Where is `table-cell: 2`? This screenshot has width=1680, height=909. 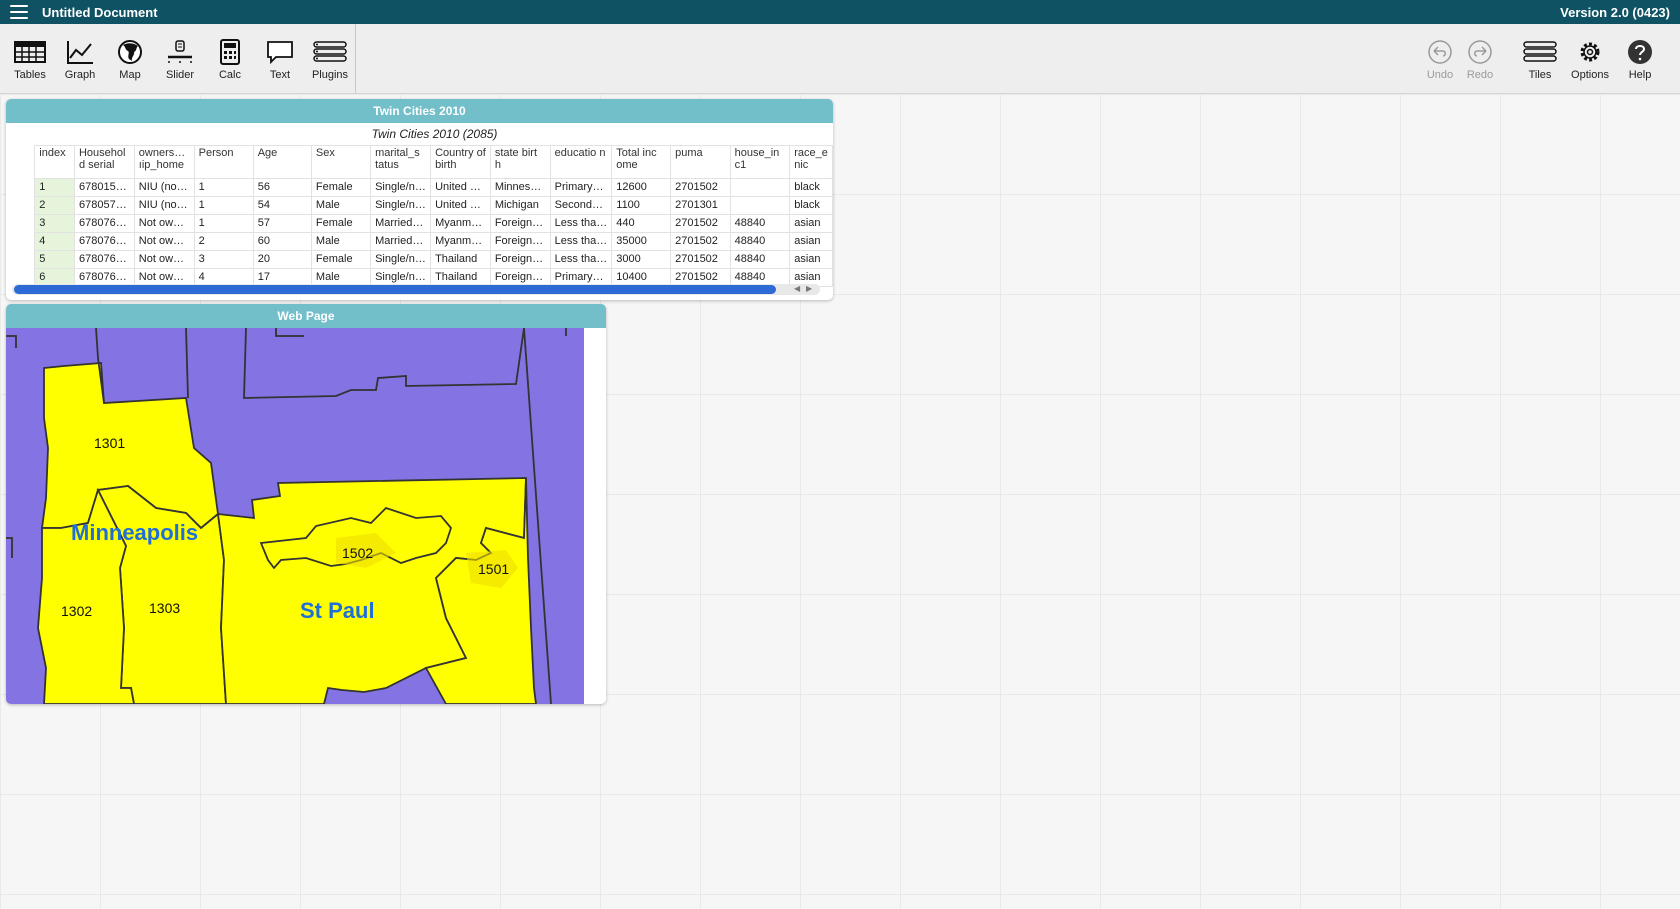 table-cell: 2 is located at coordinates (223, 241).